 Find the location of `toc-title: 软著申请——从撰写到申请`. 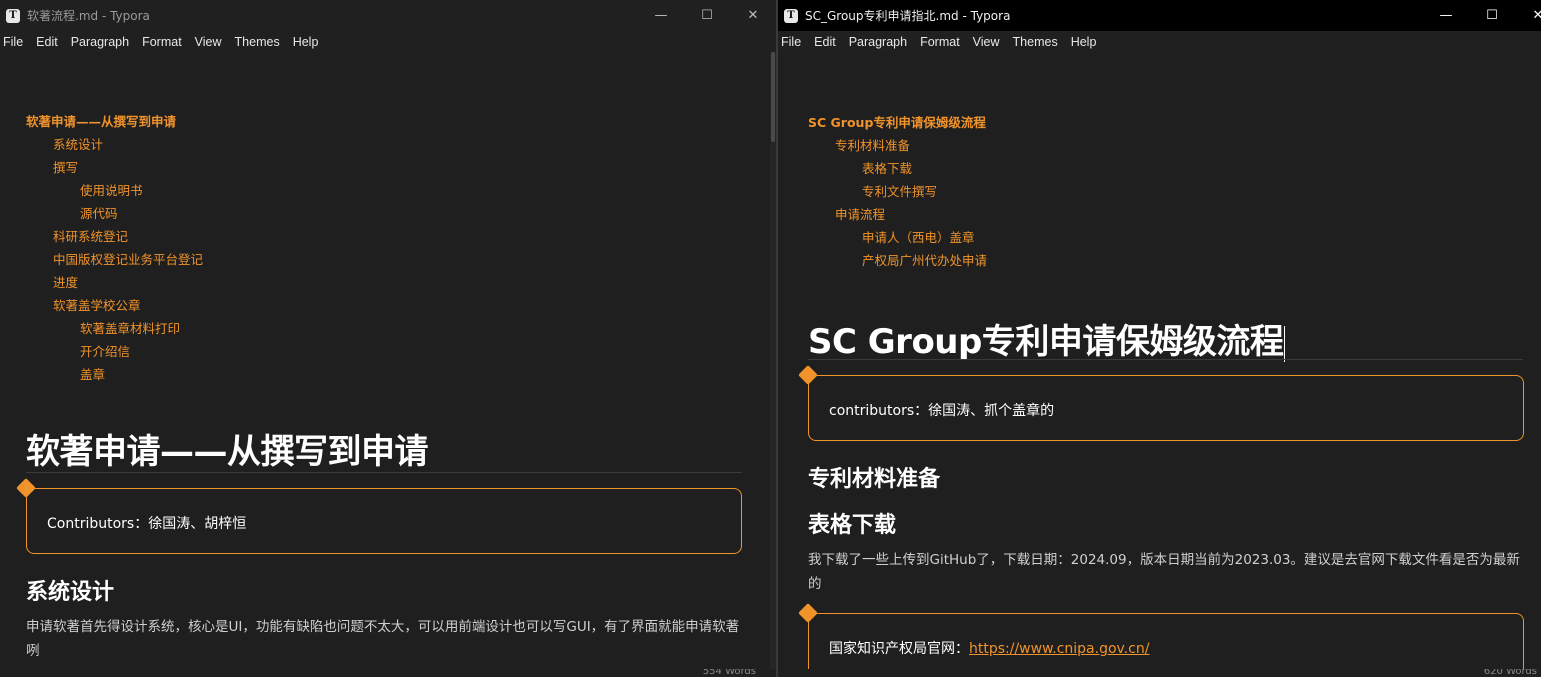

toc-title: 软著申请——从撰写到申请 is located at coordinates (101, 120).